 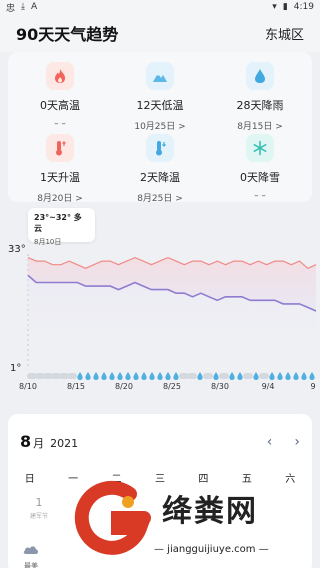 I want to click on weather-icon-row, so click(x=171, y=376).